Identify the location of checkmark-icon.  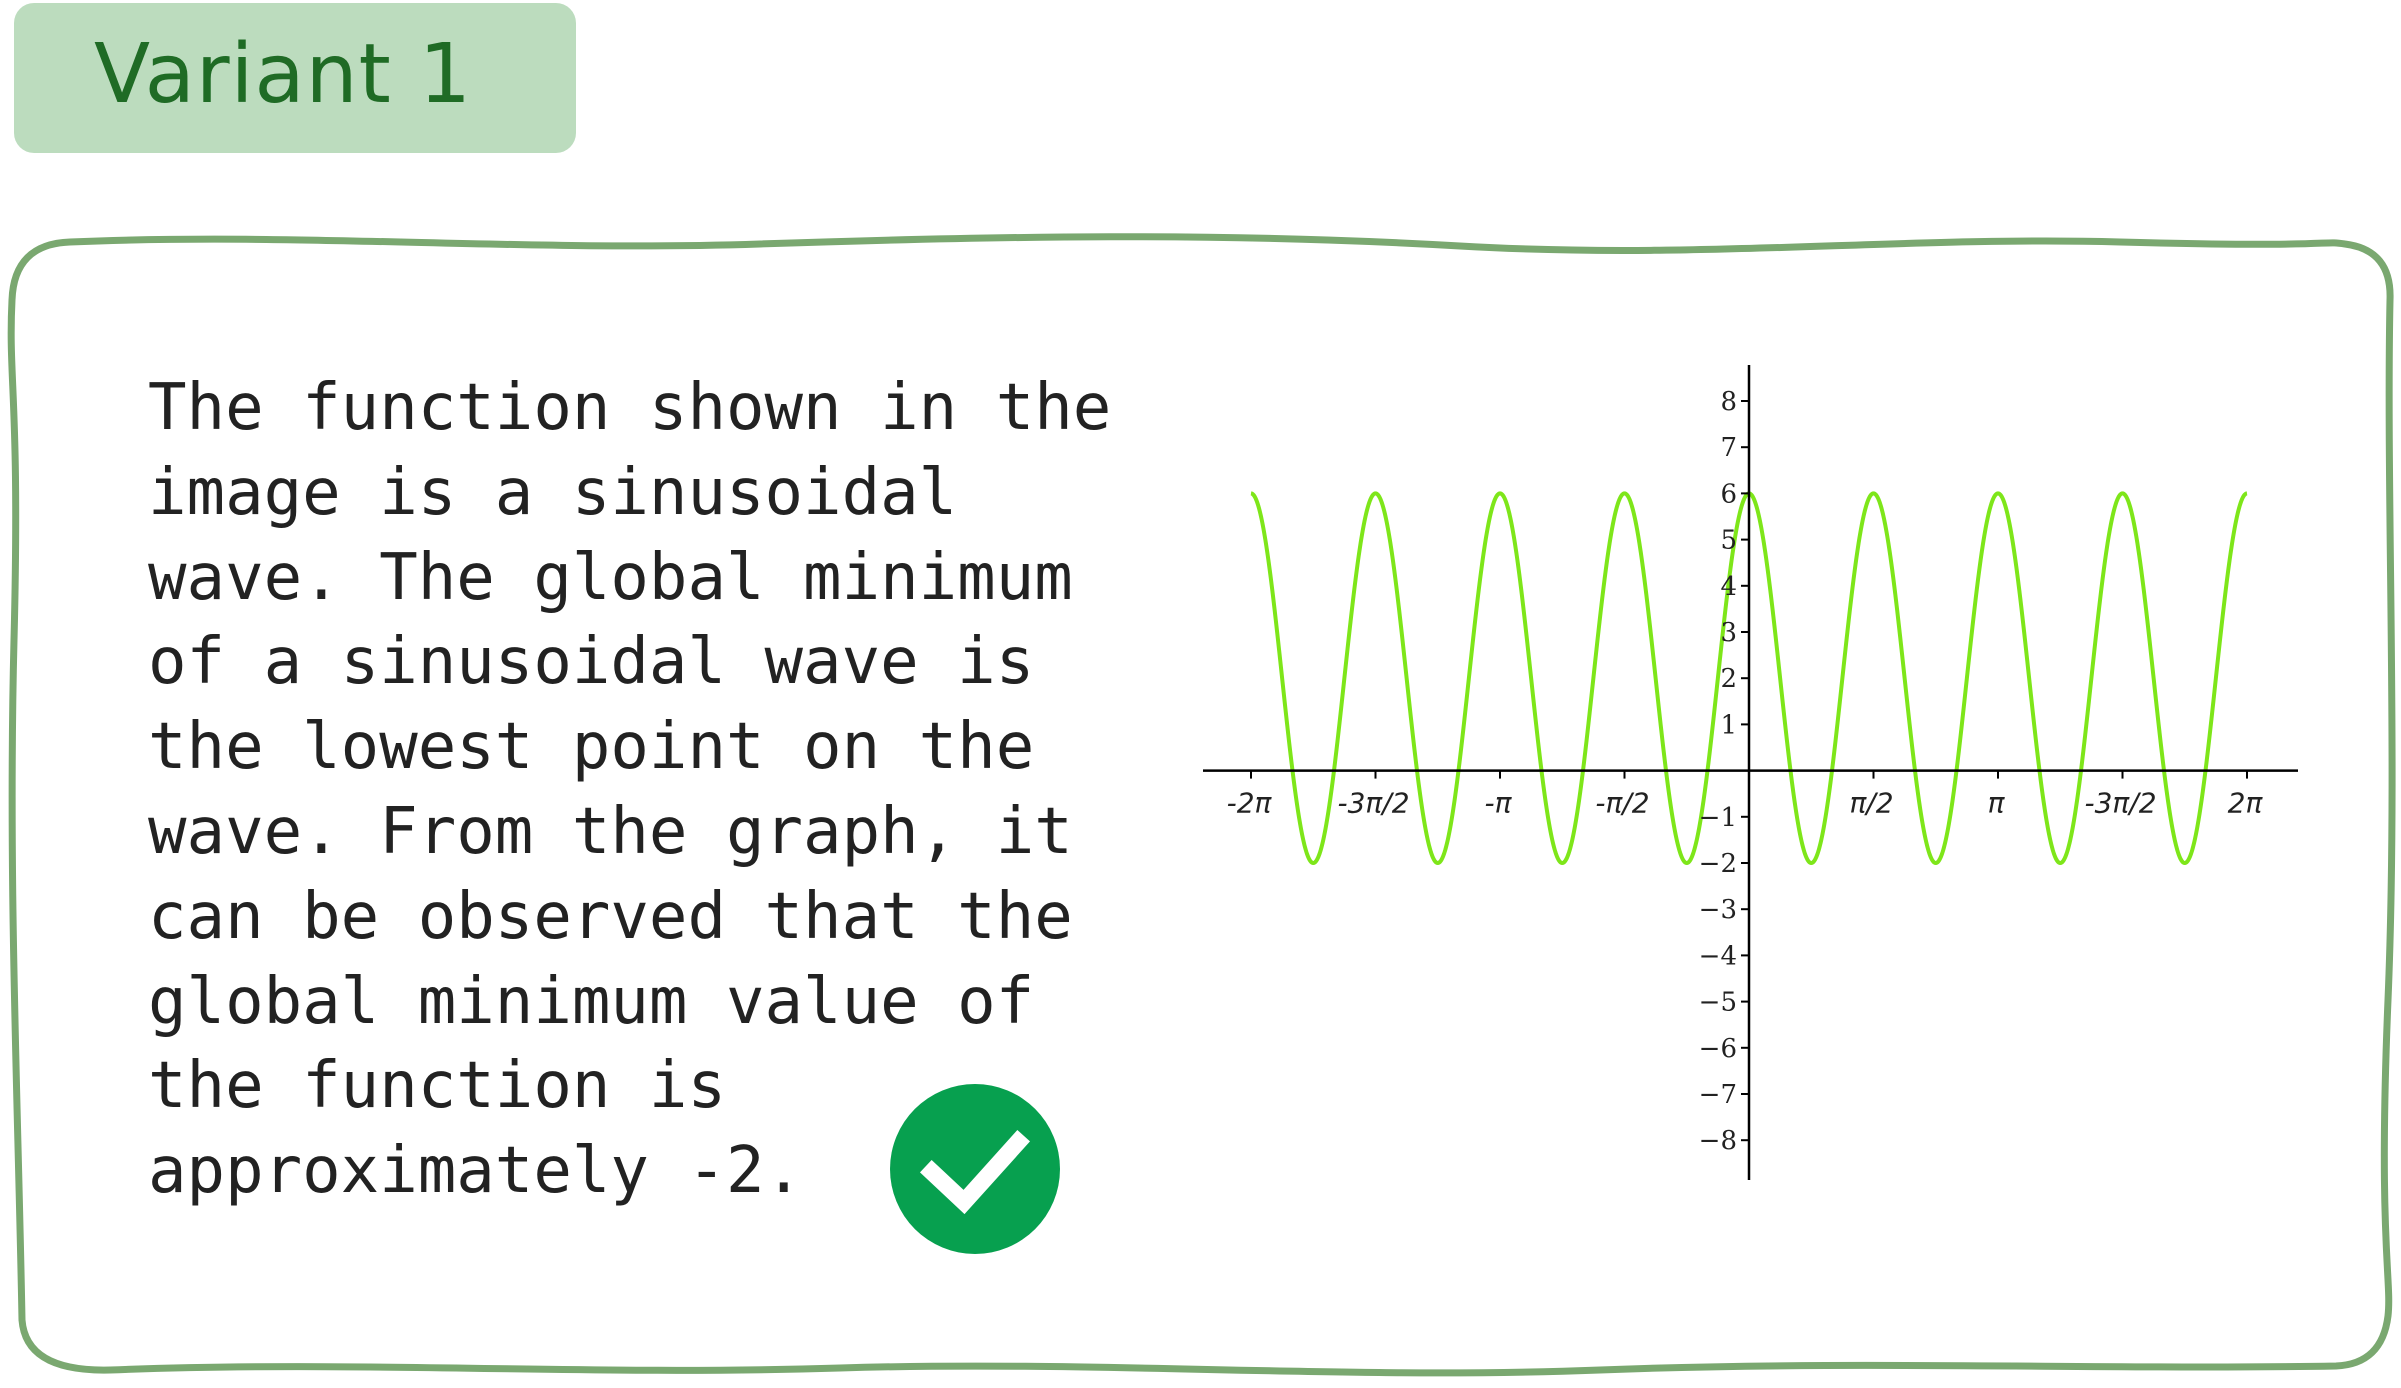
(975, 1172).